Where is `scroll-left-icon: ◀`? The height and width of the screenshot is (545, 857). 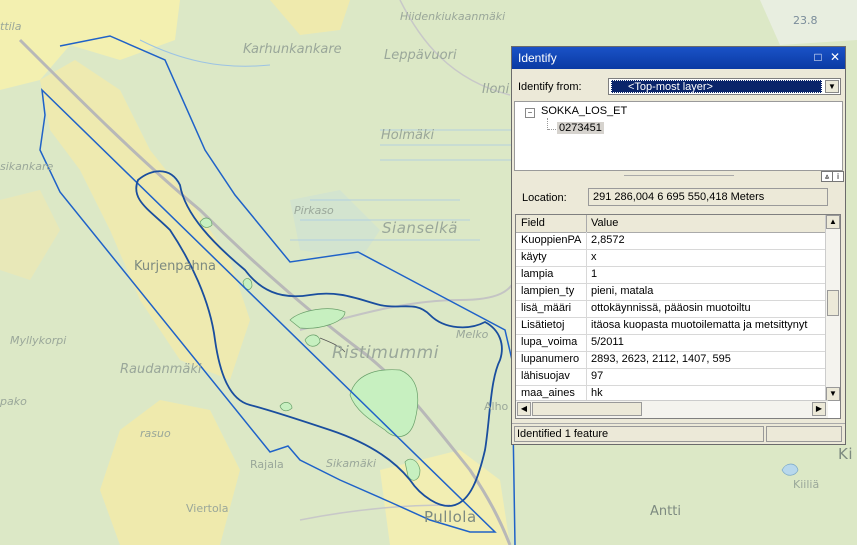
scroll-left-icon: ◀ is located at coordinates (524, 409).